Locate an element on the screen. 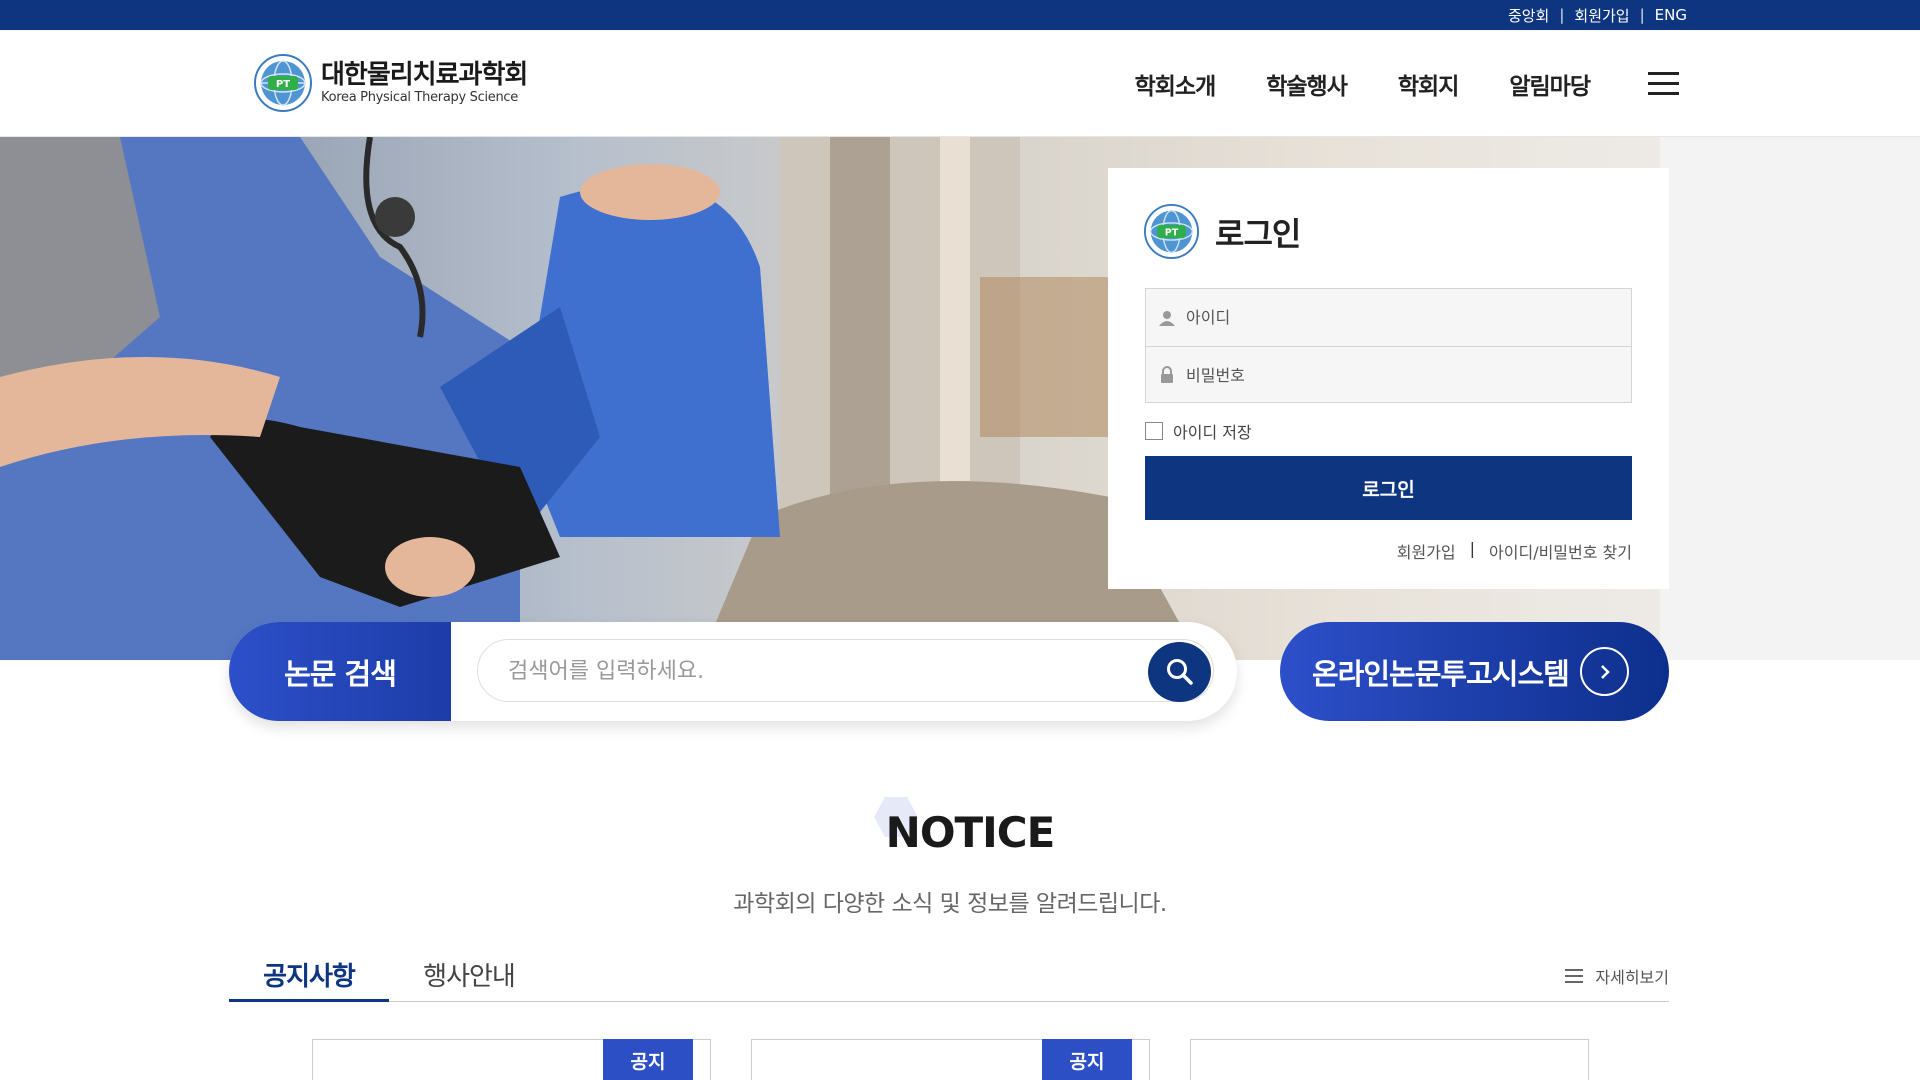 The image size is (1920, 1080). signup-link: 회원가입 is located at coordinates (1426, 551).